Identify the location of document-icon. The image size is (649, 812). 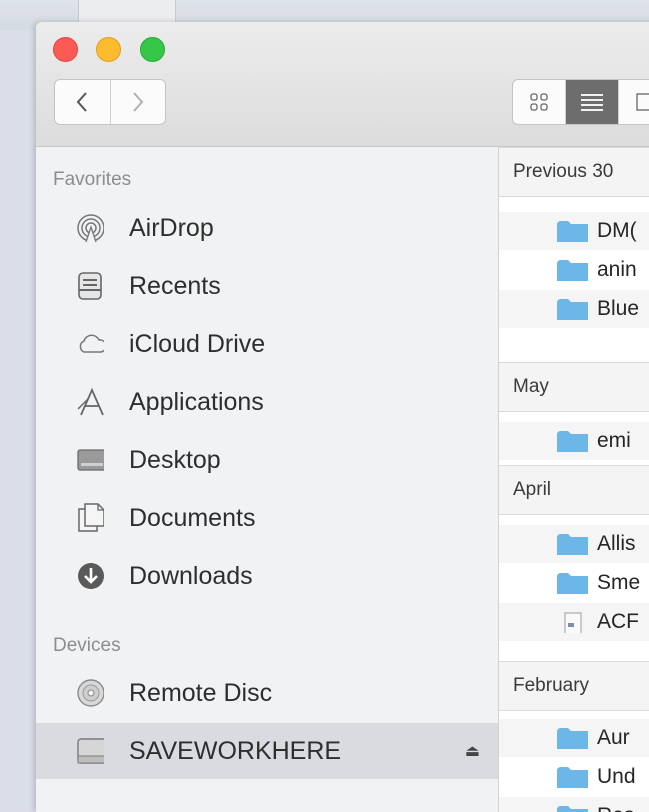
(572, 622).